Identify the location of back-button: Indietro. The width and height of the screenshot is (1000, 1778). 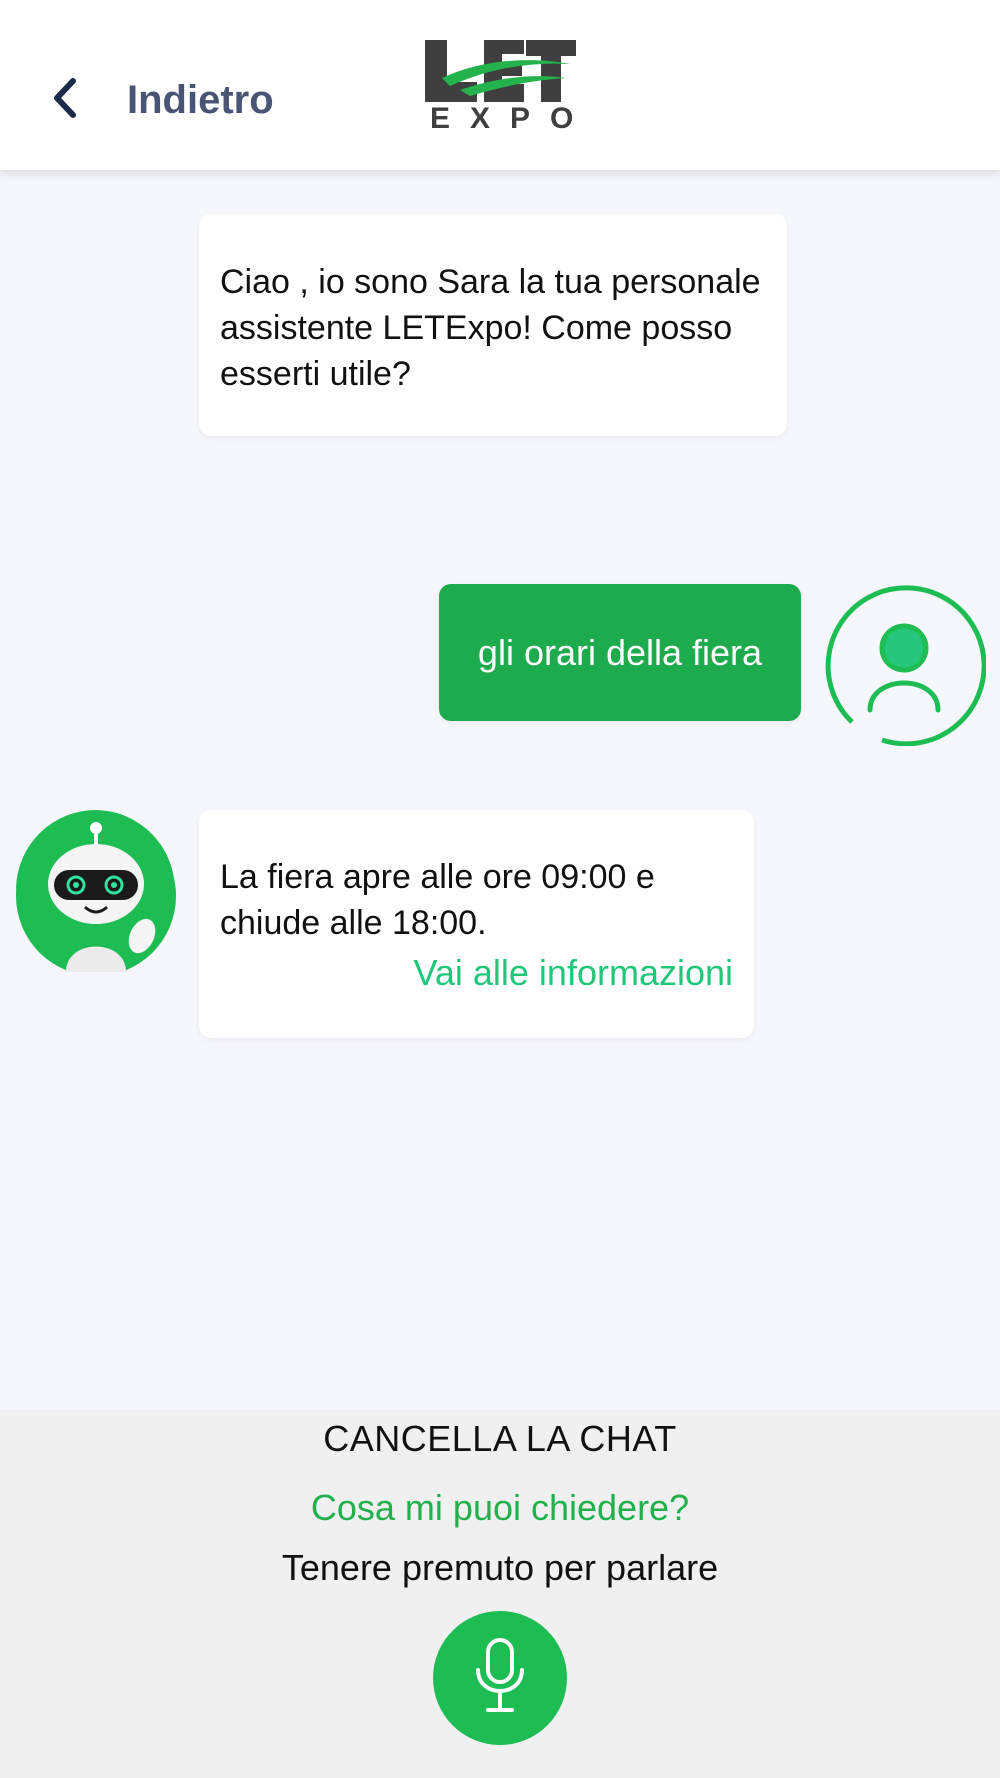
(159, 100).